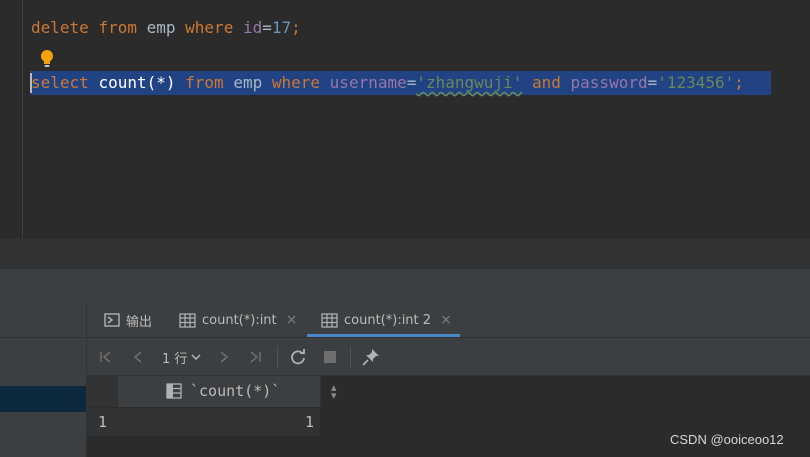  I want to click on lightbulb-icon, so click(47, 59).